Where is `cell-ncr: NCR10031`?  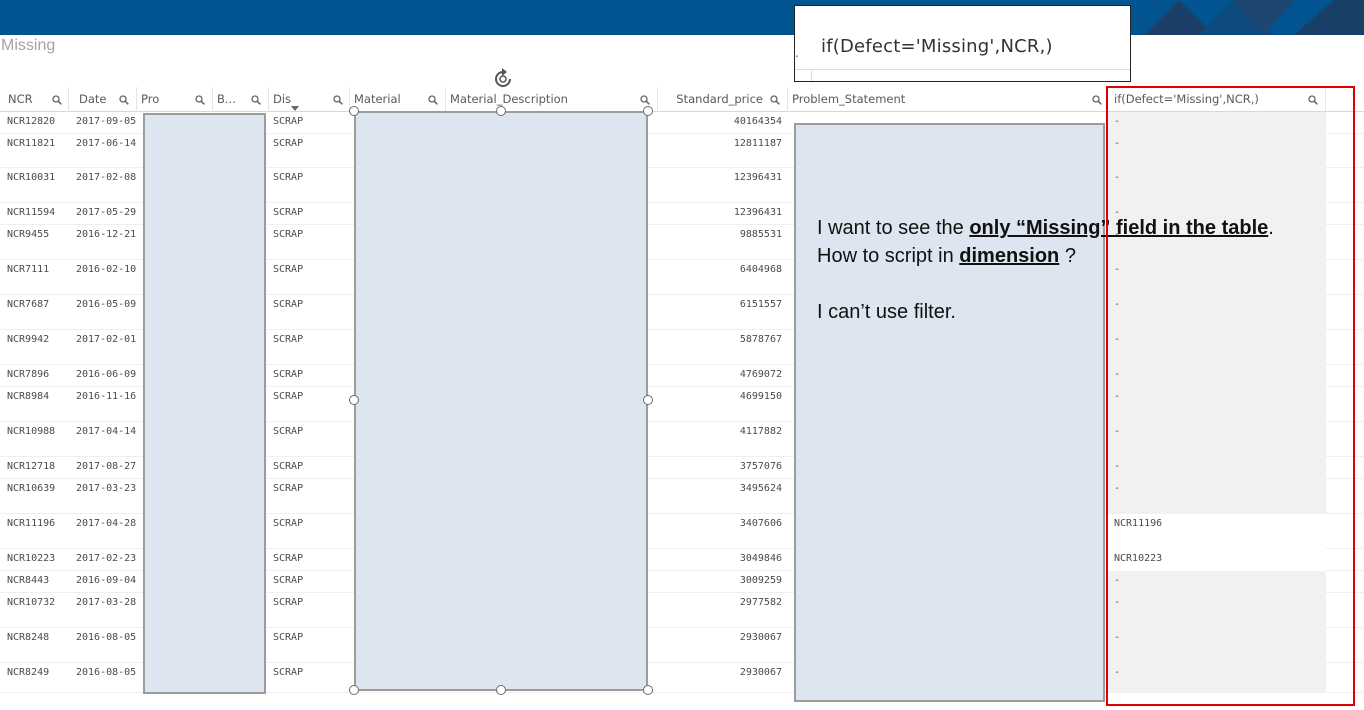 cell-ncr: NCR10031 is located at coordinates (31, 177).